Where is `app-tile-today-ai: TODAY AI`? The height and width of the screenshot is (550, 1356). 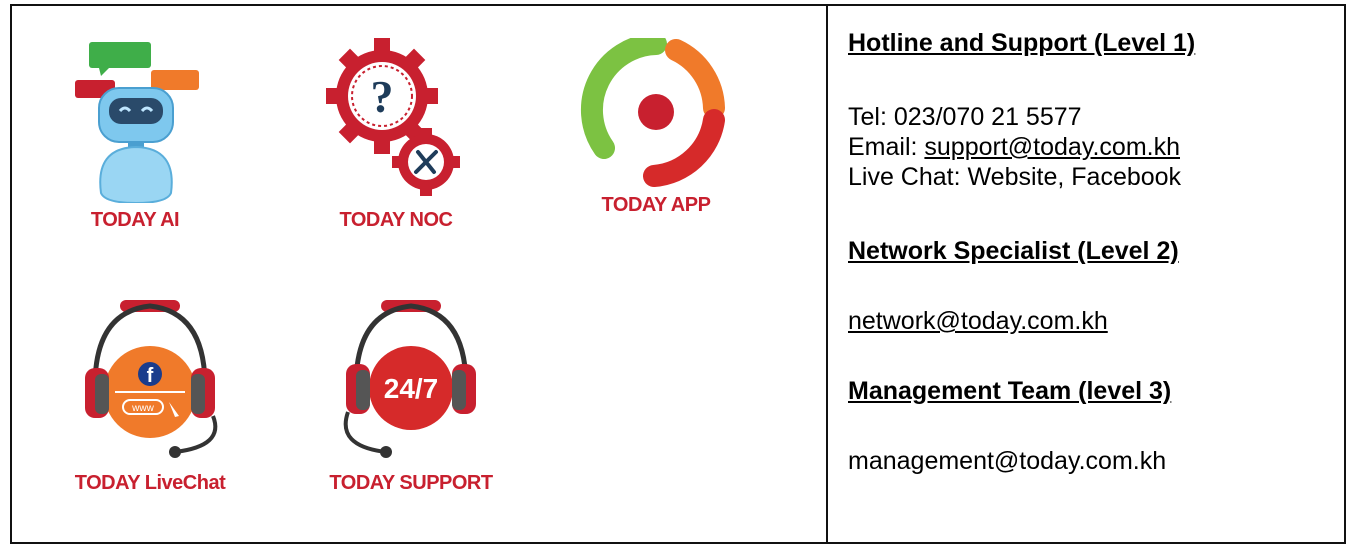
app-tile-today-ai: TODAY AI is located at coordinates (135, 135).